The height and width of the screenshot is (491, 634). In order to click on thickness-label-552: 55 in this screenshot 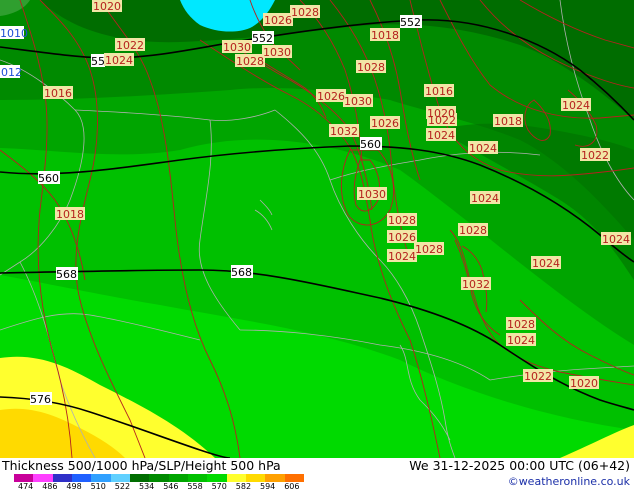, I will do `click(98, 61)`.